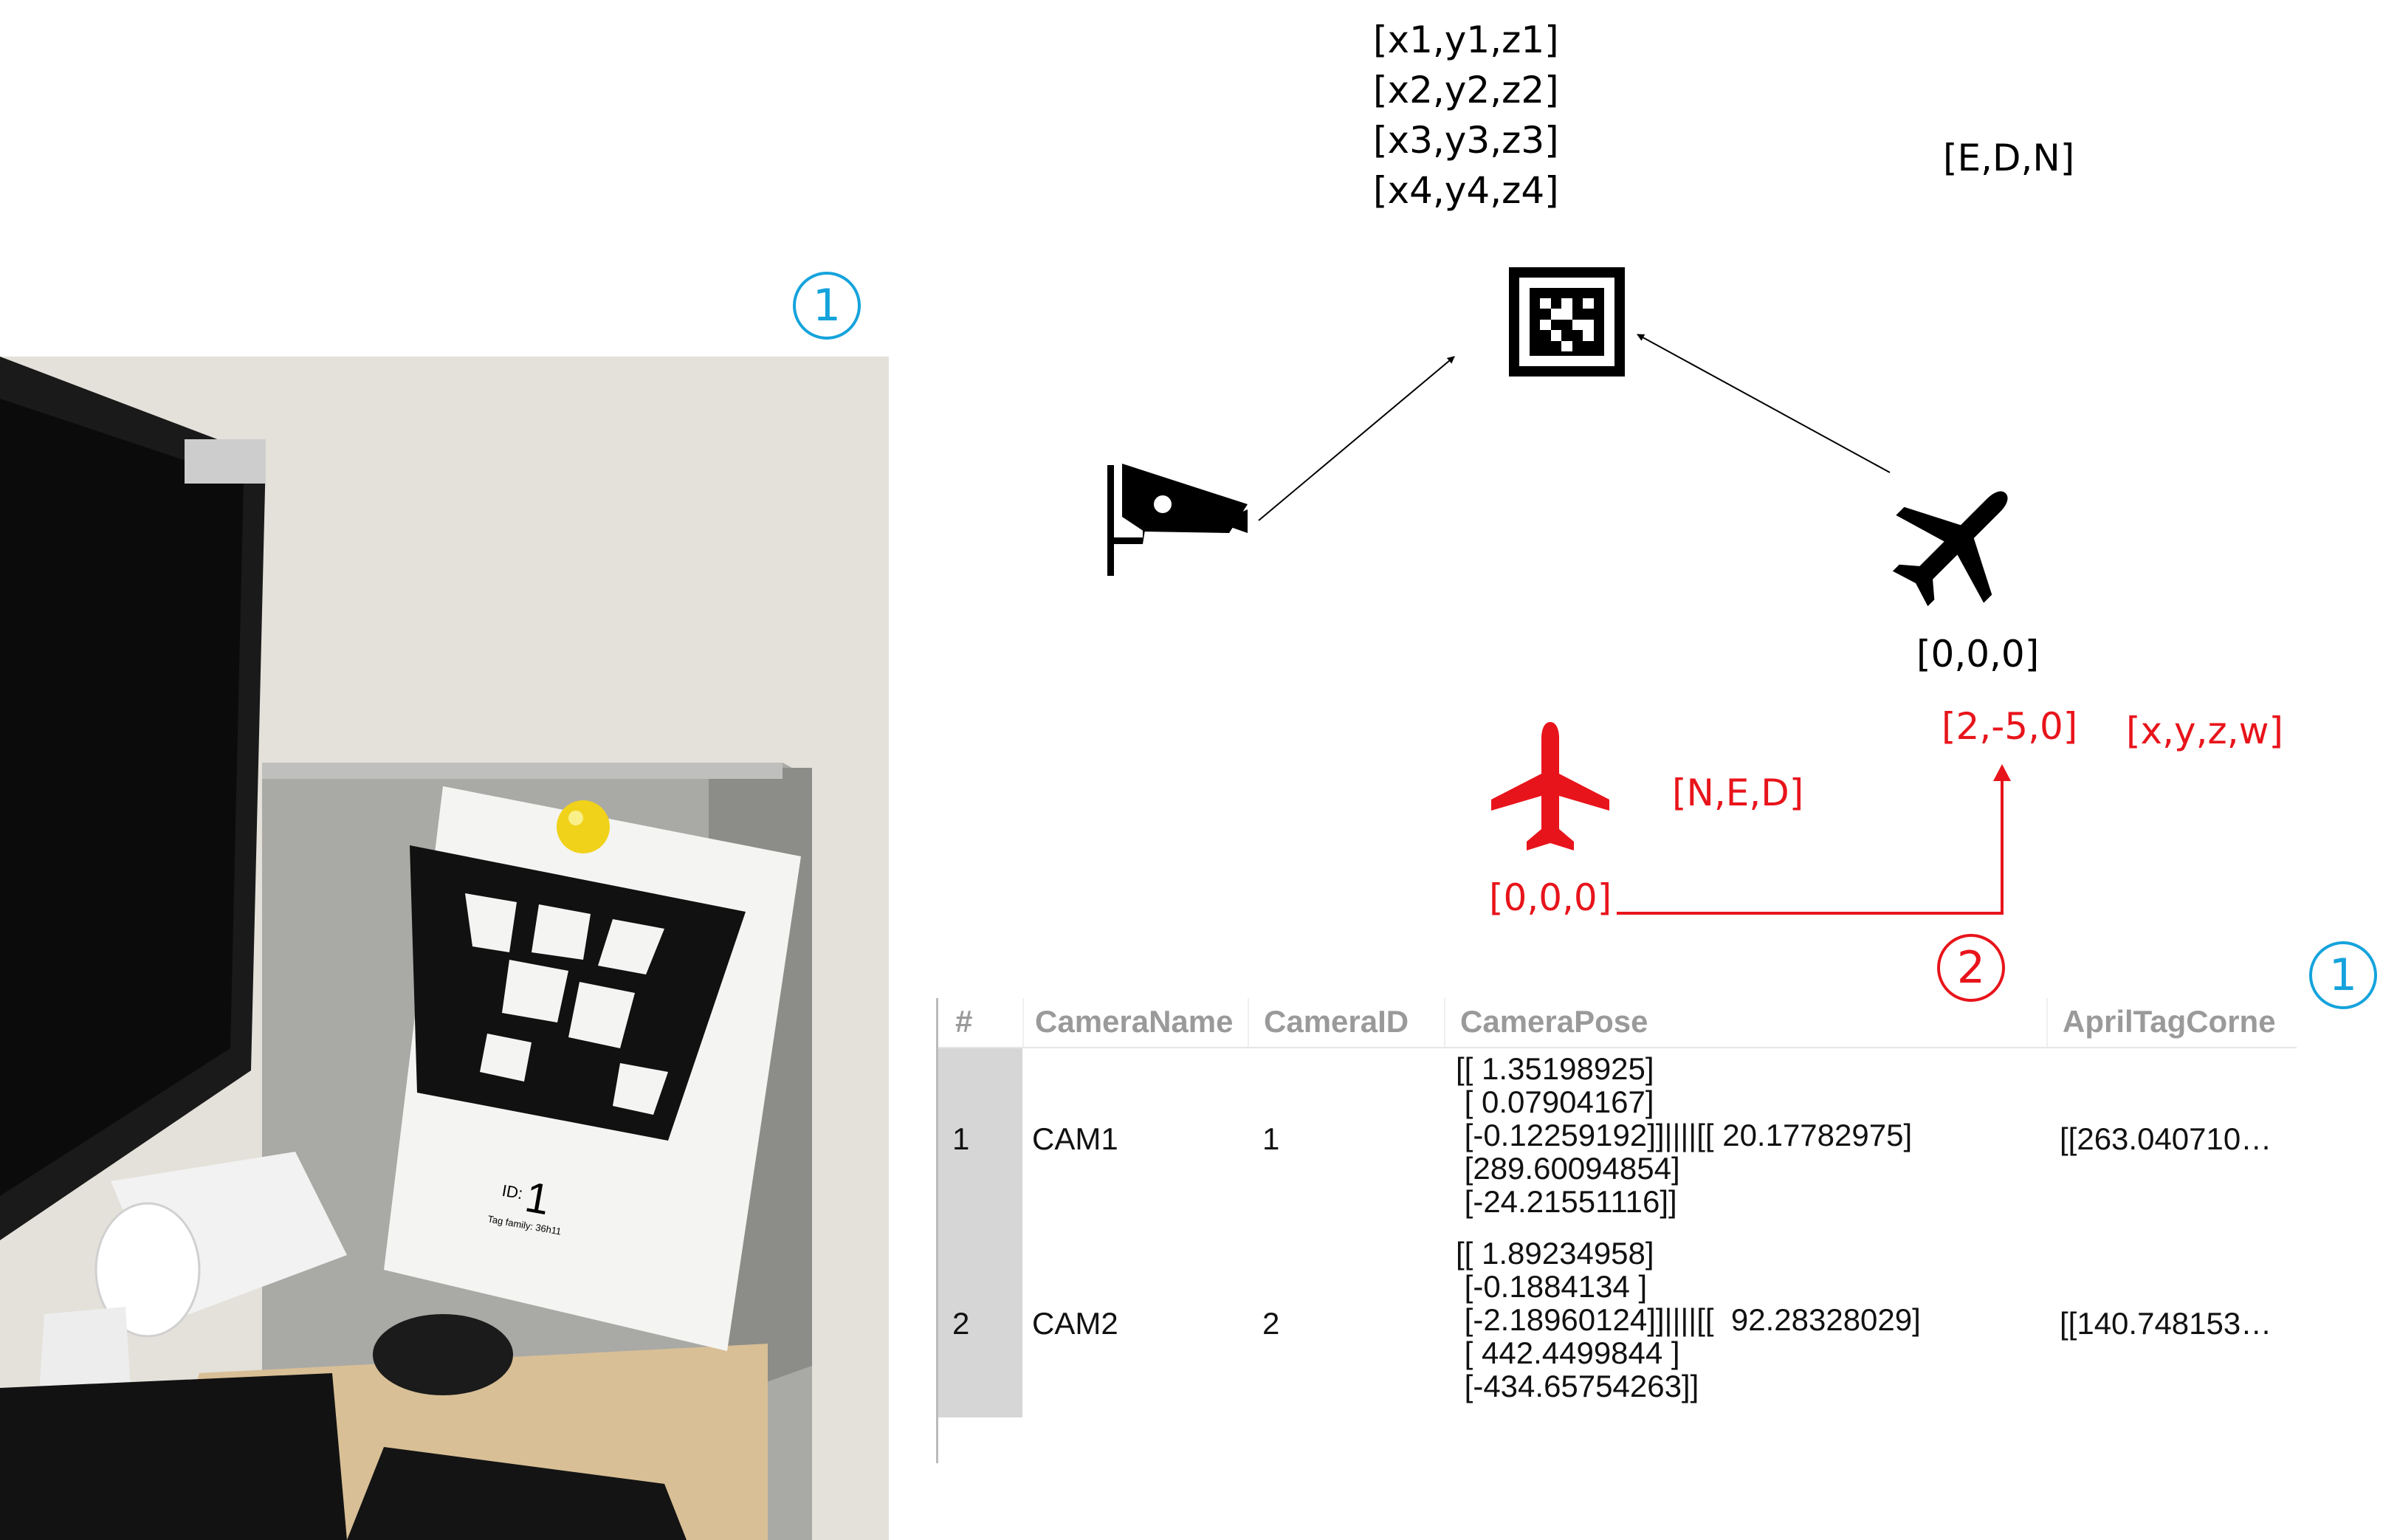 The height and width of the screenshot is (1540, 2397). Describe the element at coordinates (1271, 1323) in the screenshot. I see `table-row-2-id: 2` at that location.